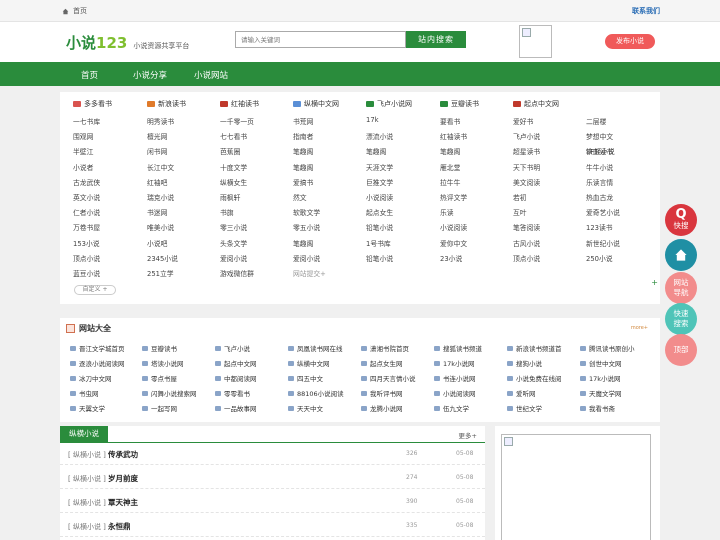 This screenshot has height=540, width=720. What do you see at coordinates (306, 227) in the screenshot?
I see `site-link: 零五小说` at bounding box center [306, 227].